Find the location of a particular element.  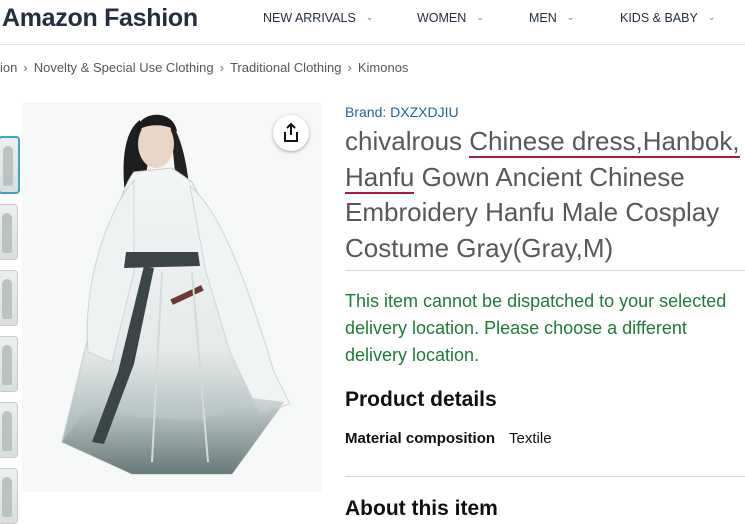

detail-value: Textile is located at coordinates (530, 438).